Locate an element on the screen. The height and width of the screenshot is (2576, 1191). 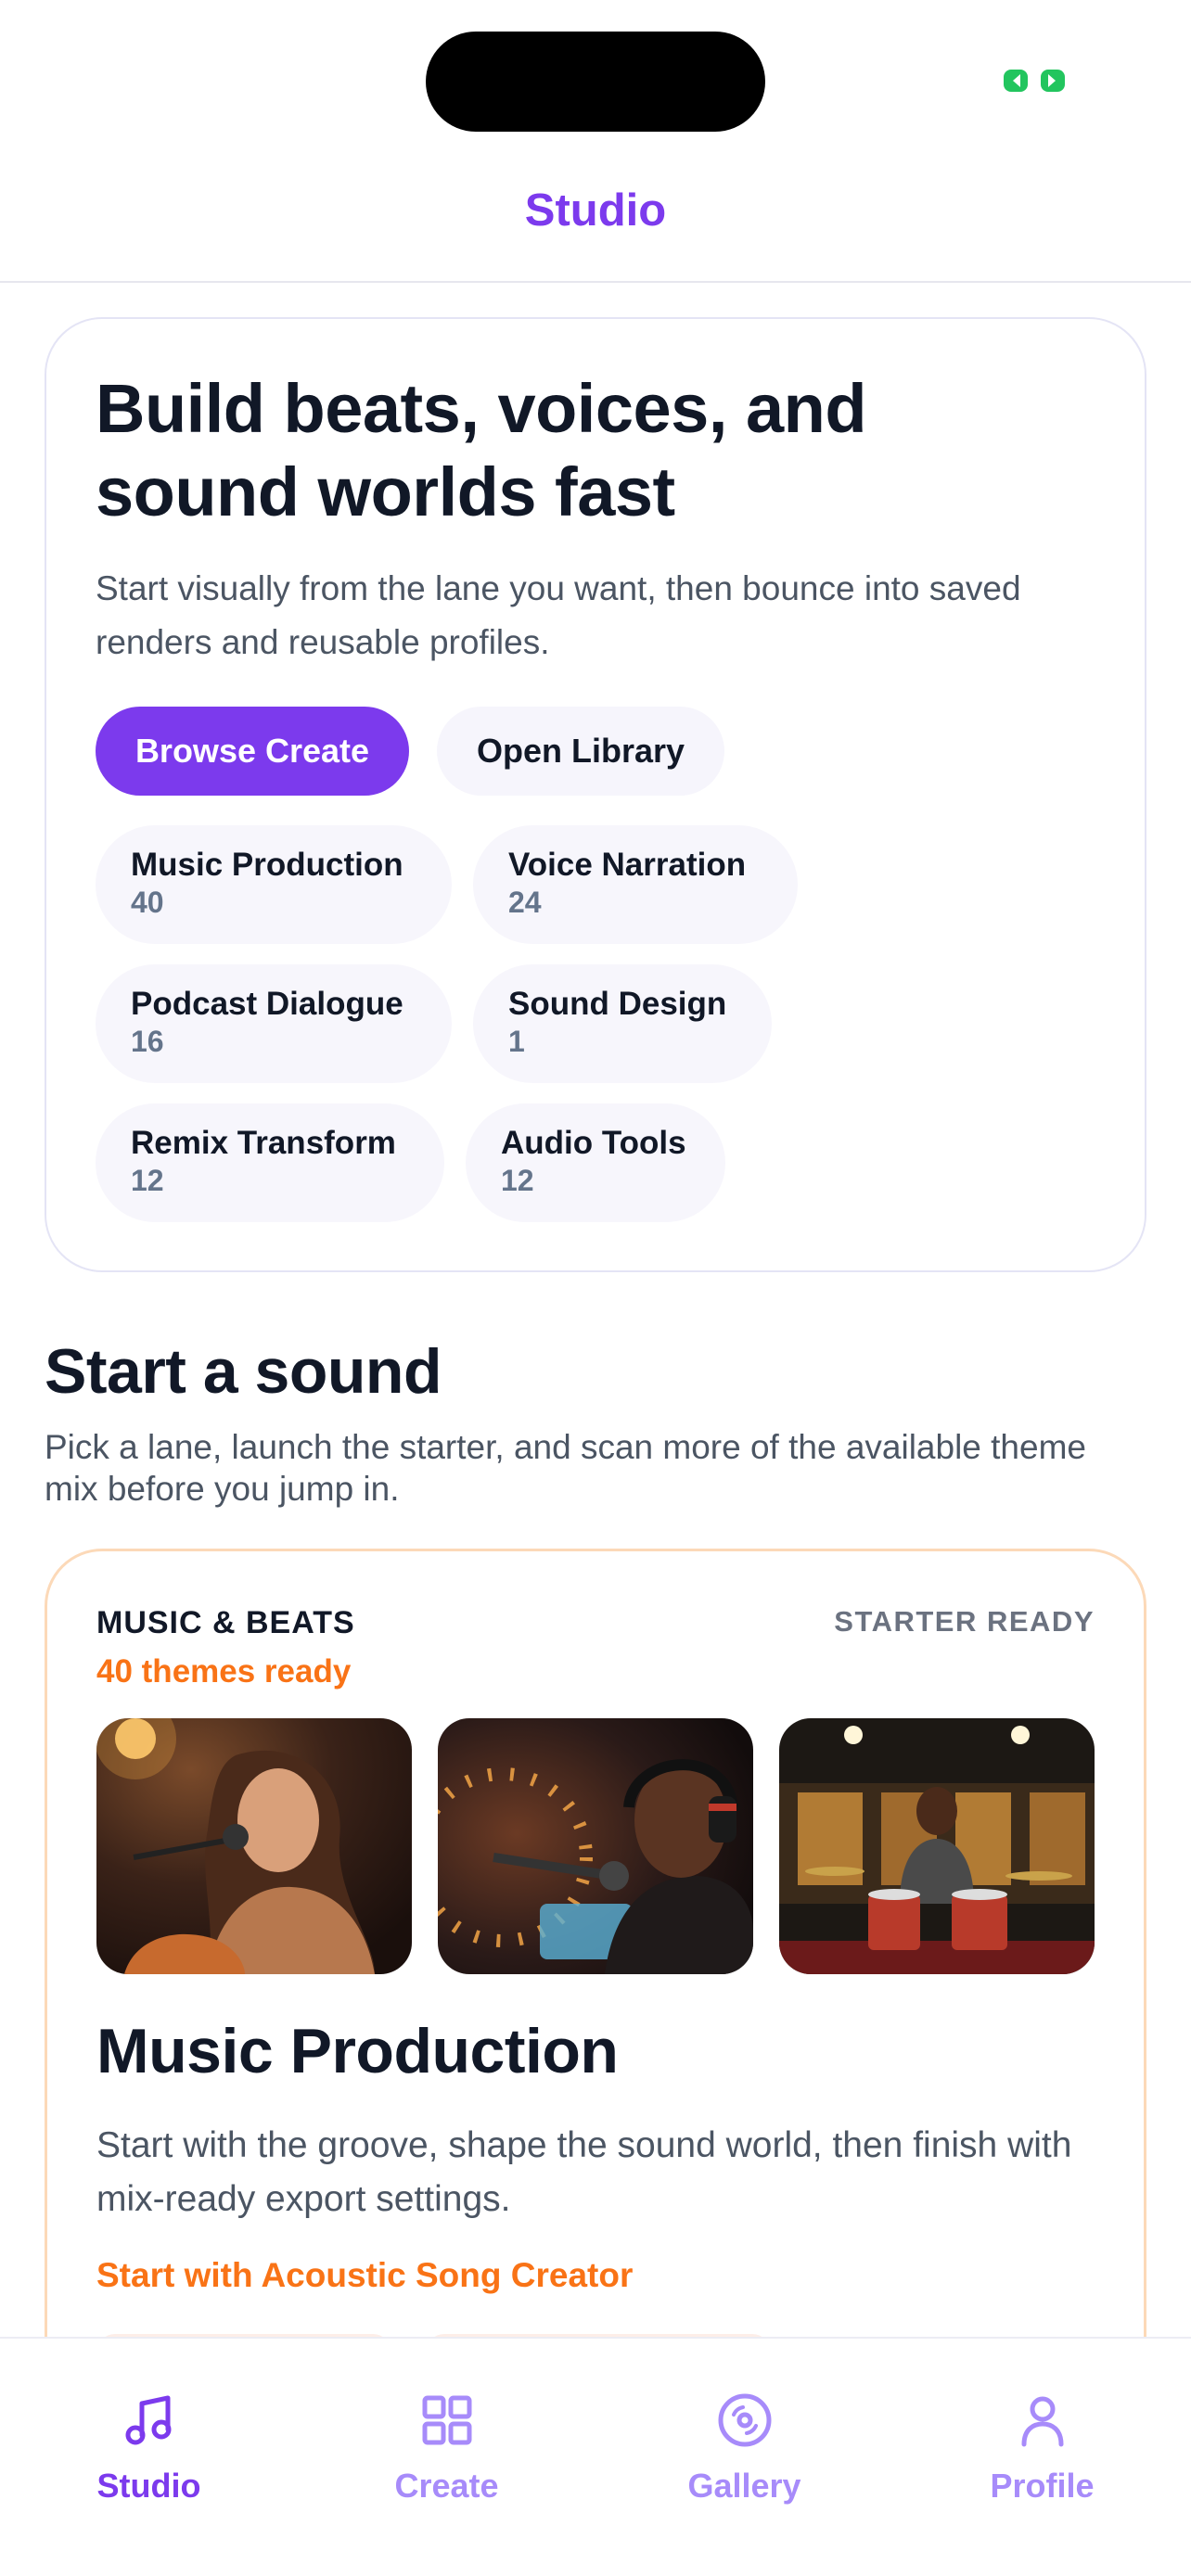
tab-label: Create is located at coordinates (446, 2486).